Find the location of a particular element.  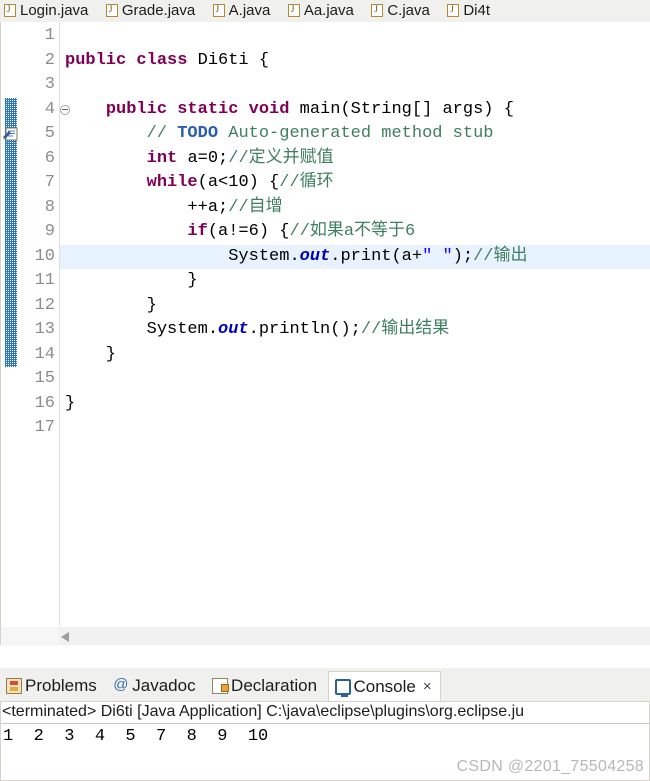

line-number: 3 is located at coordinates (49, 84).